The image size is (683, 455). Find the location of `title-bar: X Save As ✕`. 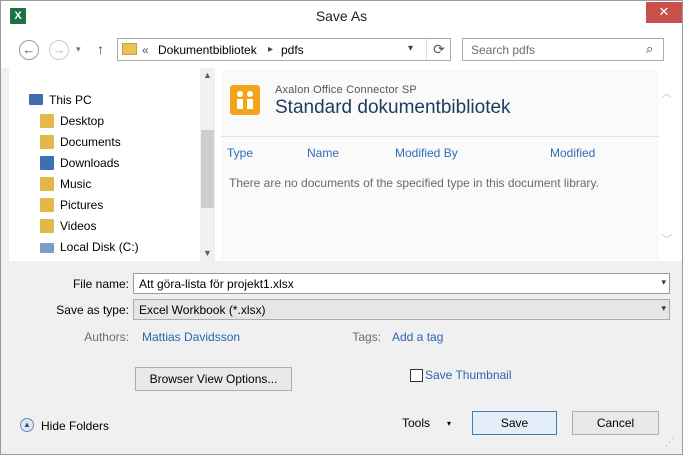

title-bar: X Save As ✕ is located at coordinates (341, 16).